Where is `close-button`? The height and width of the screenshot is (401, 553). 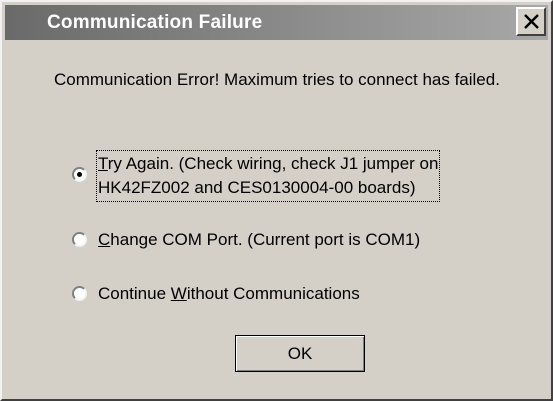 close-button is located at coordinates (531, 21).